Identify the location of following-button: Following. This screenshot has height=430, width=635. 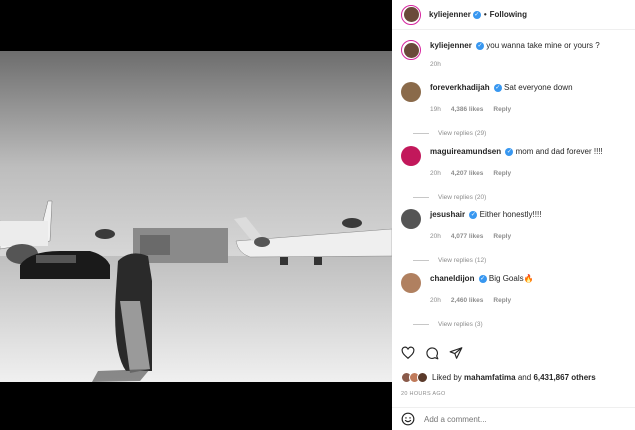
(508, 14).